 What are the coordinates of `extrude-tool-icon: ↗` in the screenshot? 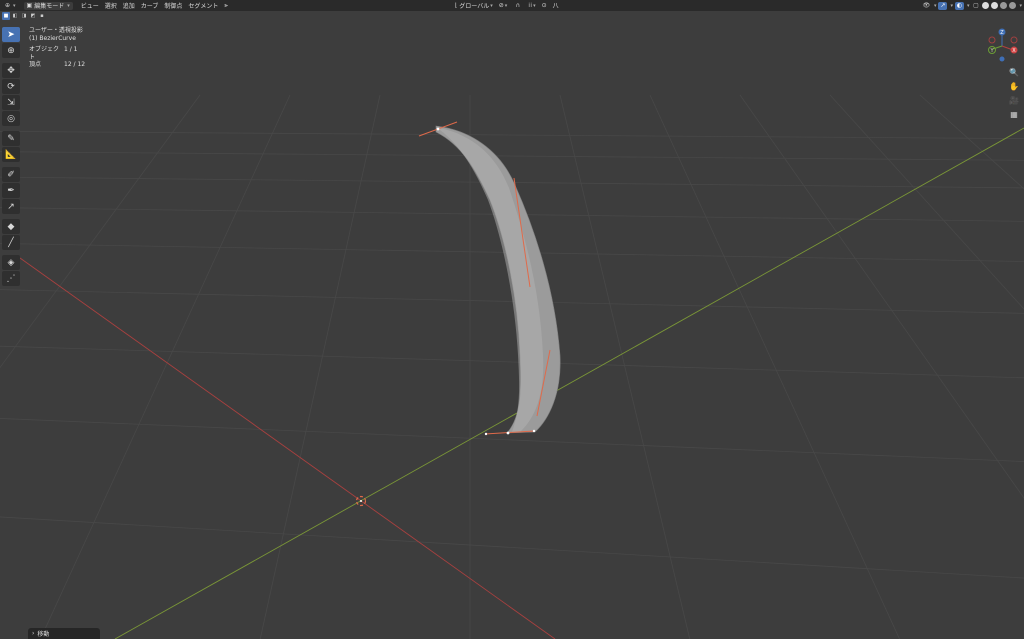 It's located at (11, 206).